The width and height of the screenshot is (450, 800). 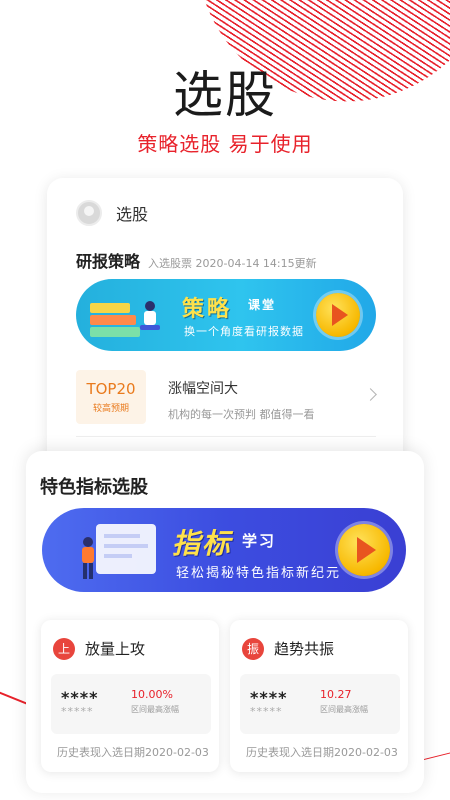 What do you see at coordinates (64, 649) in the screenshot?
I see `up-badge-icon: 上` at bounding box center [64, 649].